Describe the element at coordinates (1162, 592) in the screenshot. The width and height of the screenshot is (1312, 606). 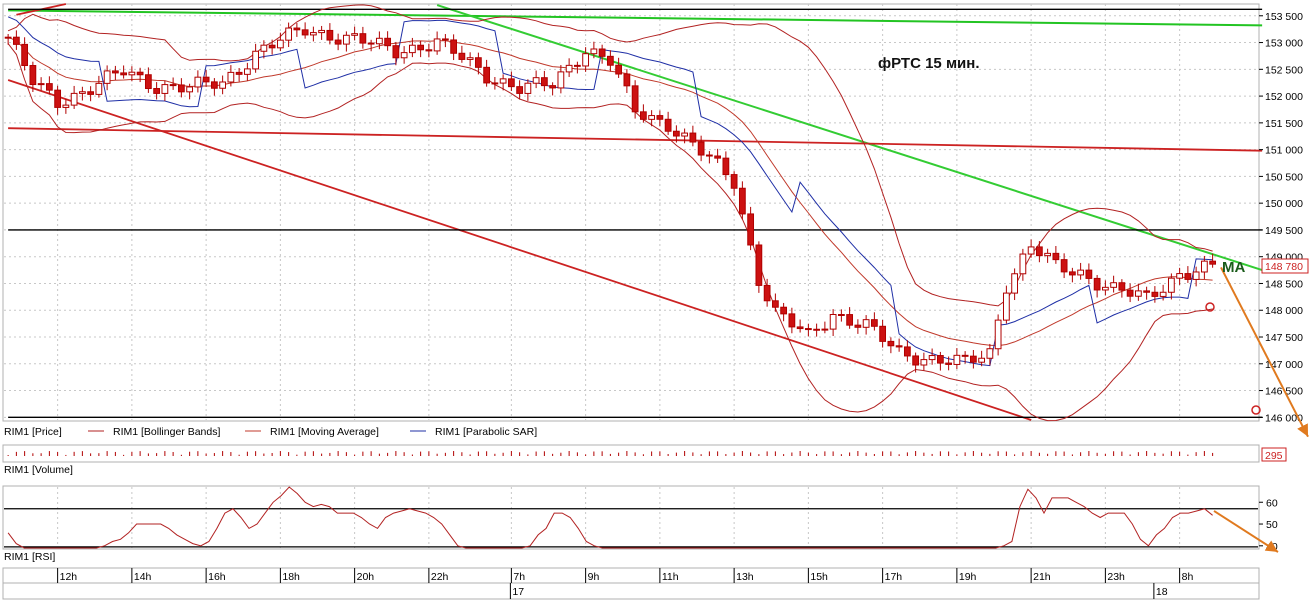
I see `day-tick-label: 18` at that location.